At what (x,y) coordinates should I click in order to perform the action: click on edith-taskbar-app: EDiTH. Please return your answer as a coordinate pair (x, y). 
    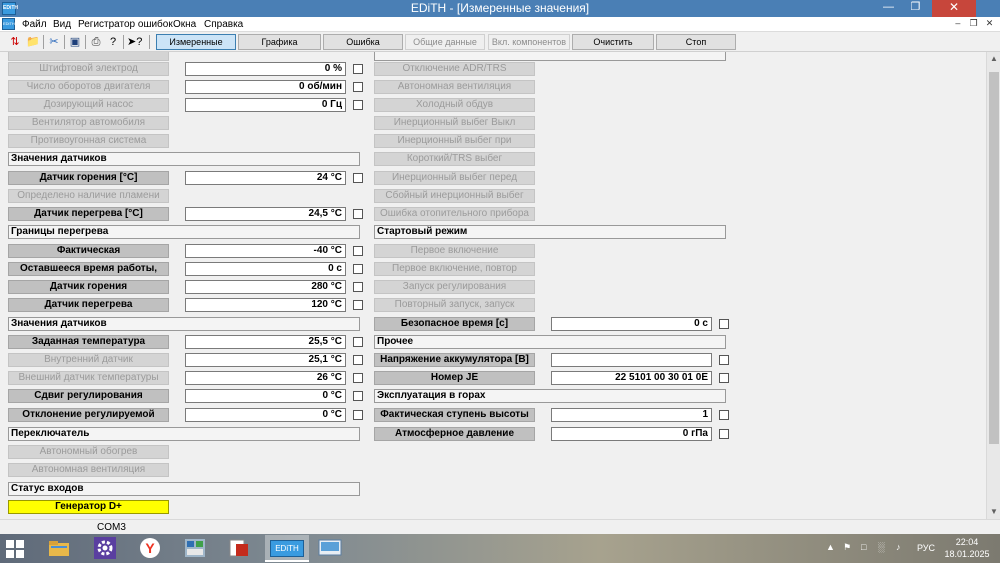
    Looking at the image, I should click on (287, 548).